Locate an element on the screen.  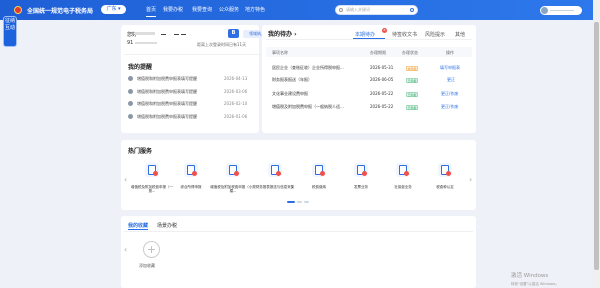
nav-local-feature: 地方特色 is located at coordinates (255, 10).